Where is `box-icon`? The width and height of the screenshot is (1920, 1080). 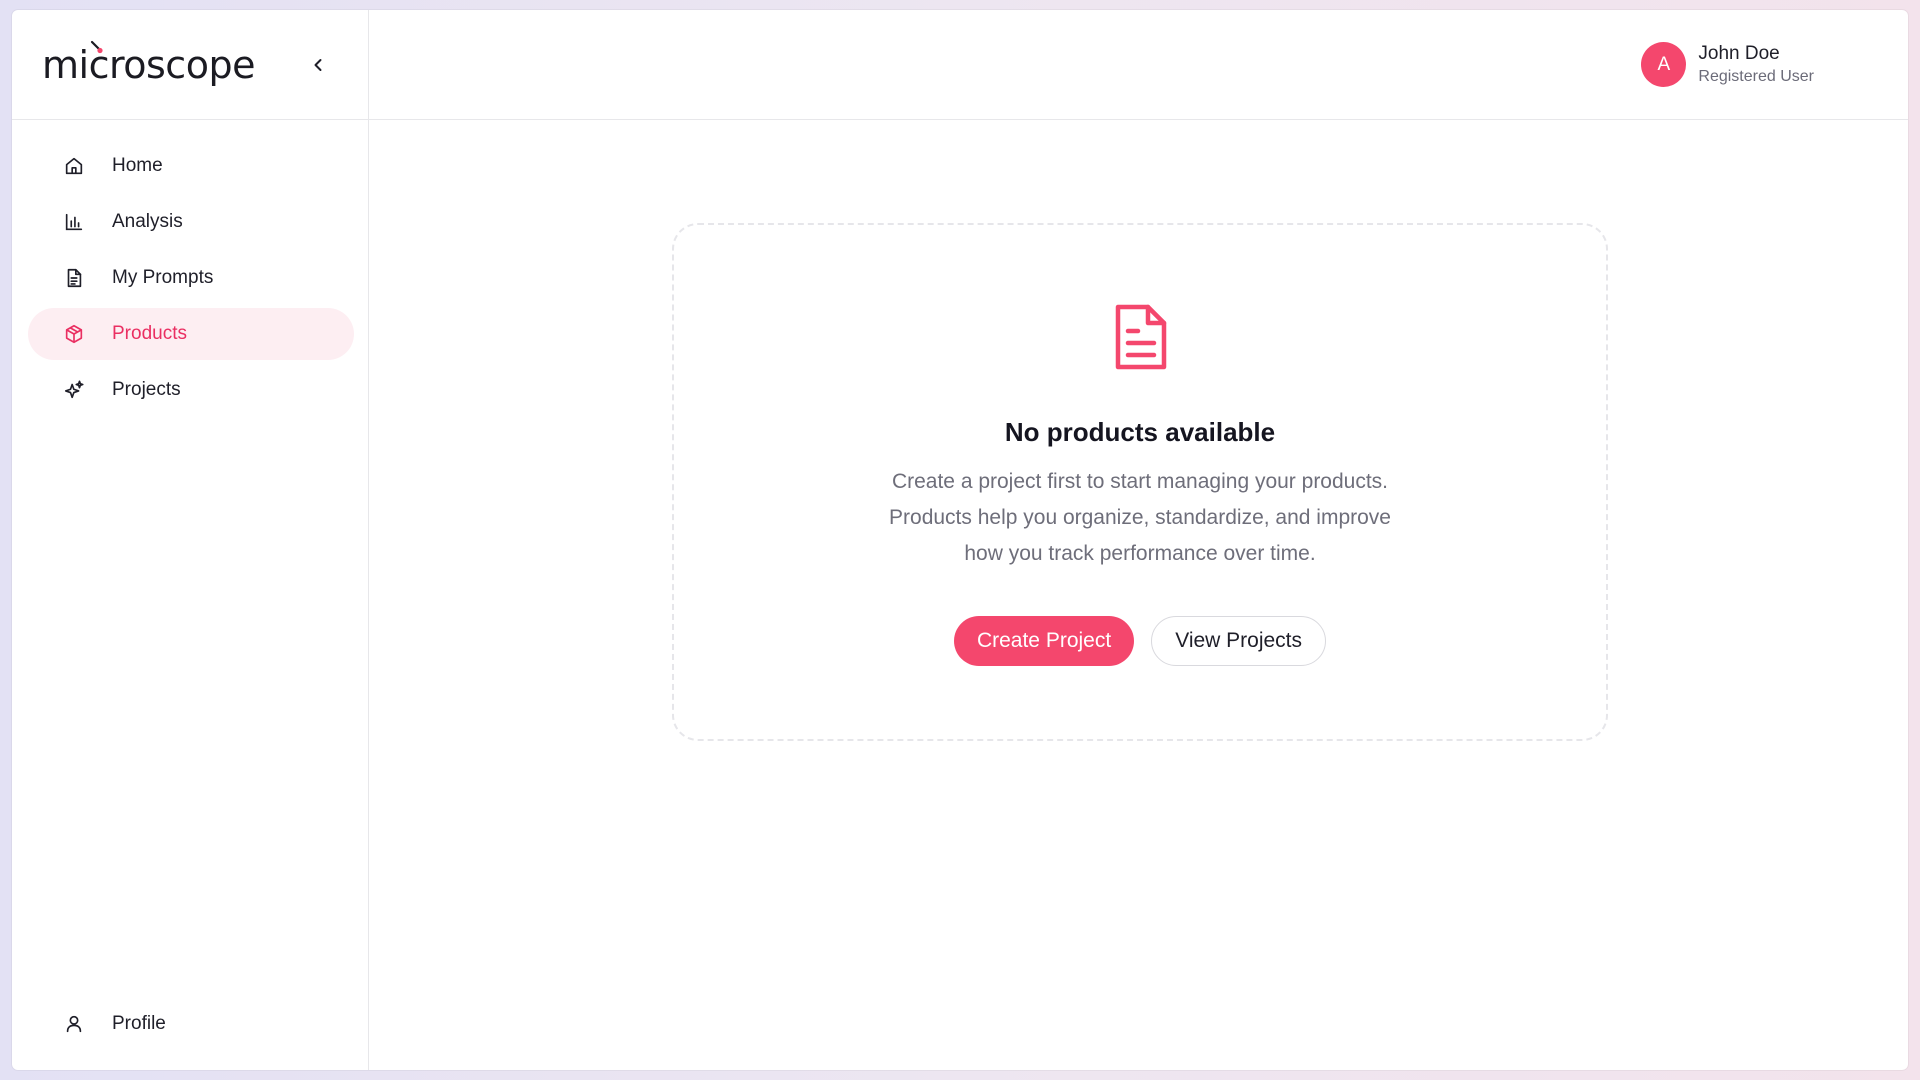 box-icon is located at coordinates (74, 334).